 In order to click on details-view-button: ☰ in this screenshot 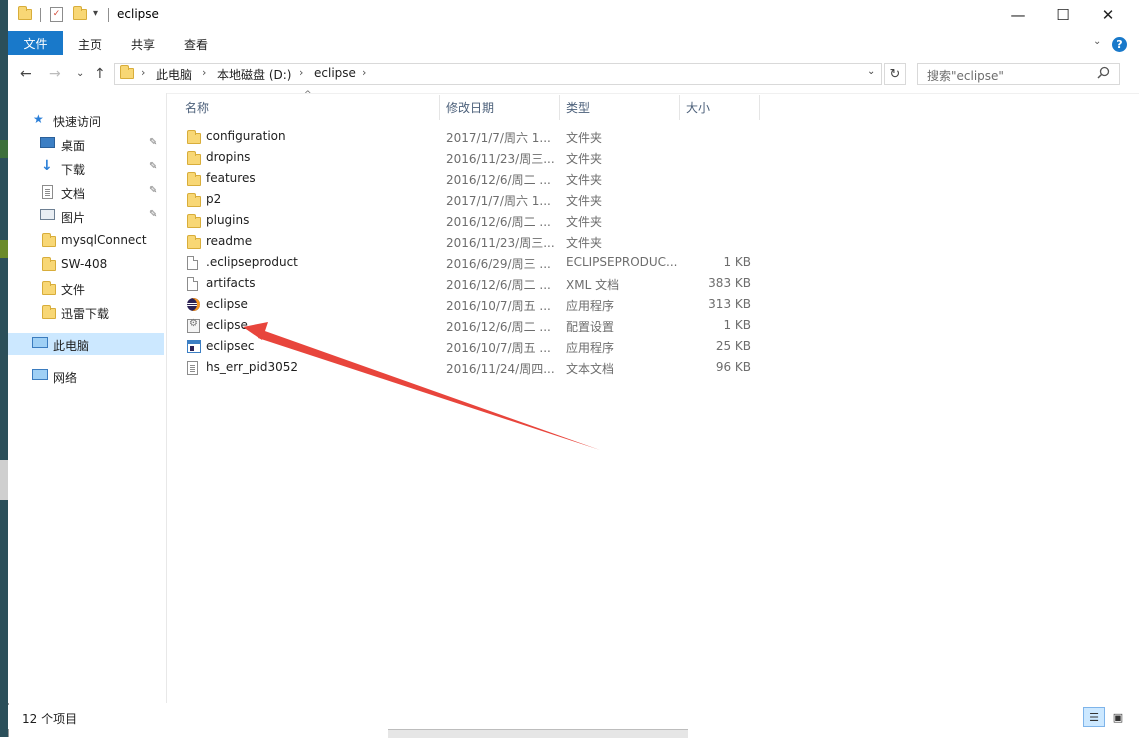, I will do `click(1094, 717)`.